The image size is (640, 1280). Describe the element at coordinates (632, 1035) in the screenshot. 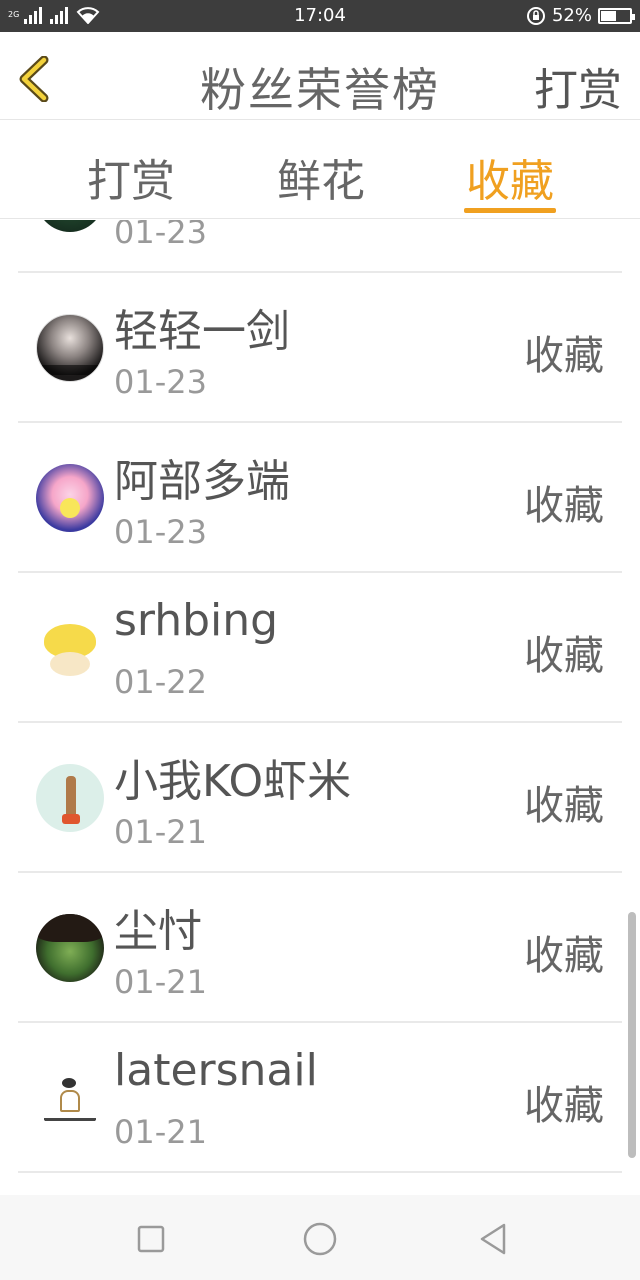

I see `scrollbar` at that location.